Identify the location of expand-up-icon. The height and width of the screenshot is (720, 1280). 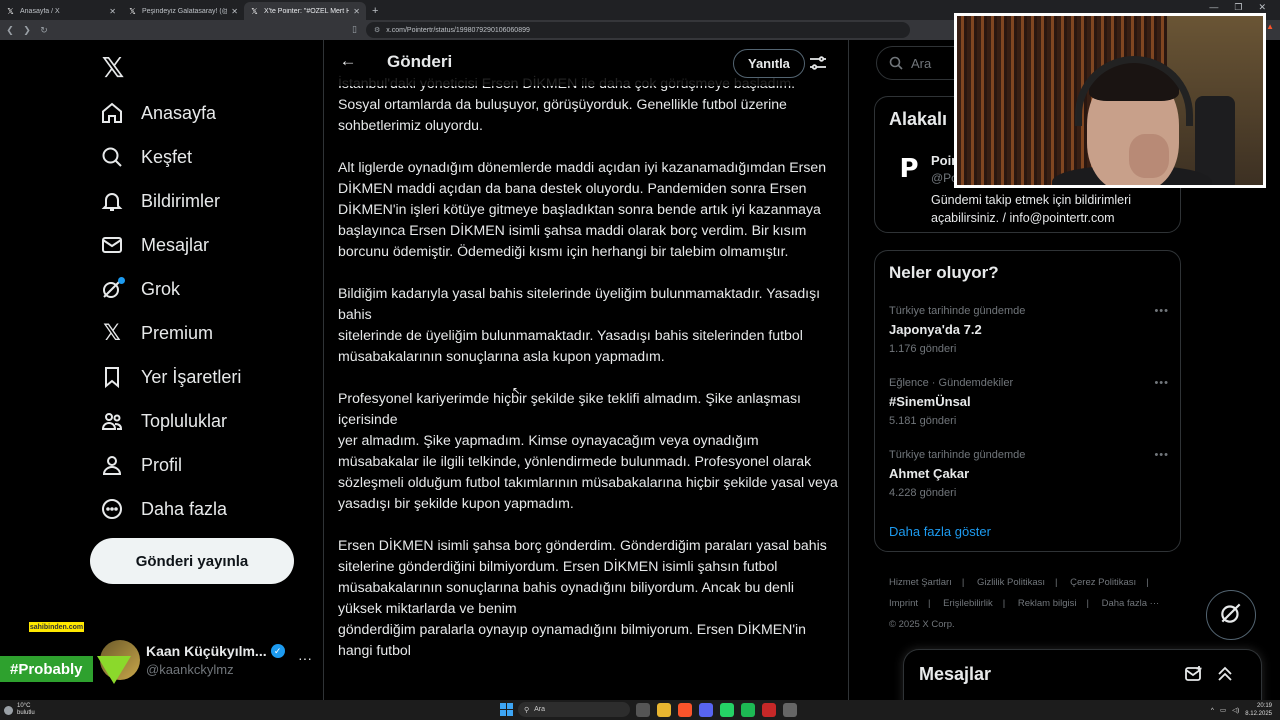
(1225, 674).